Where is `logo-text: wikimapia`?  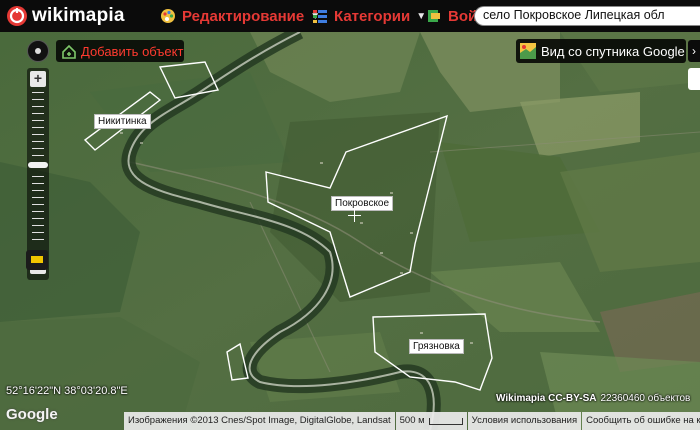
logo-text: wikimapia is located at coordinates (78, 15).